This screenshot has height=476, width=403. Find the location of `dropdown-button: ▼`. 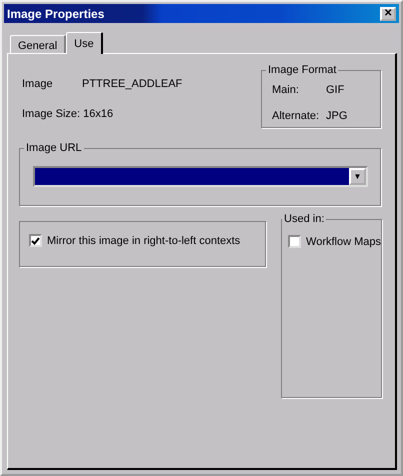

dropdown-button: ▼ is located at coordinates (357, 176).